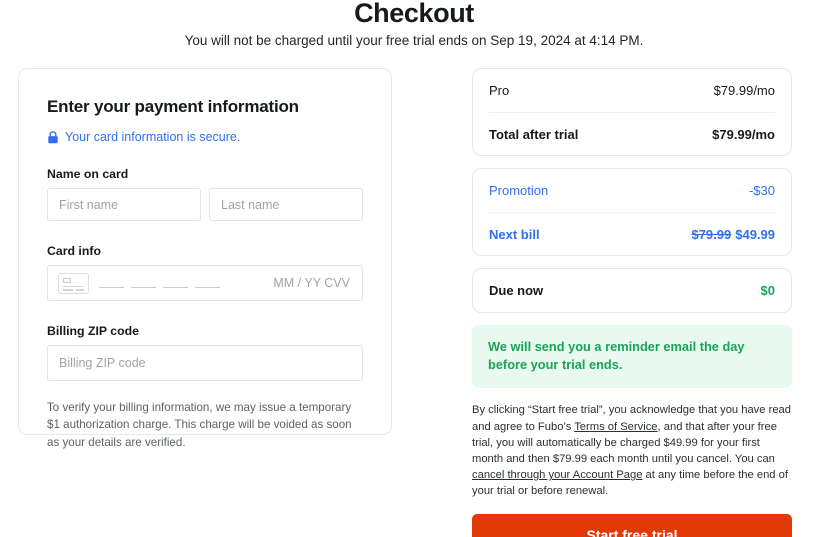 The width and height of the screenshot is (828, 537). I want to click on next-bill-row: Next bill $79.99 $49.99, so click(632, 233).